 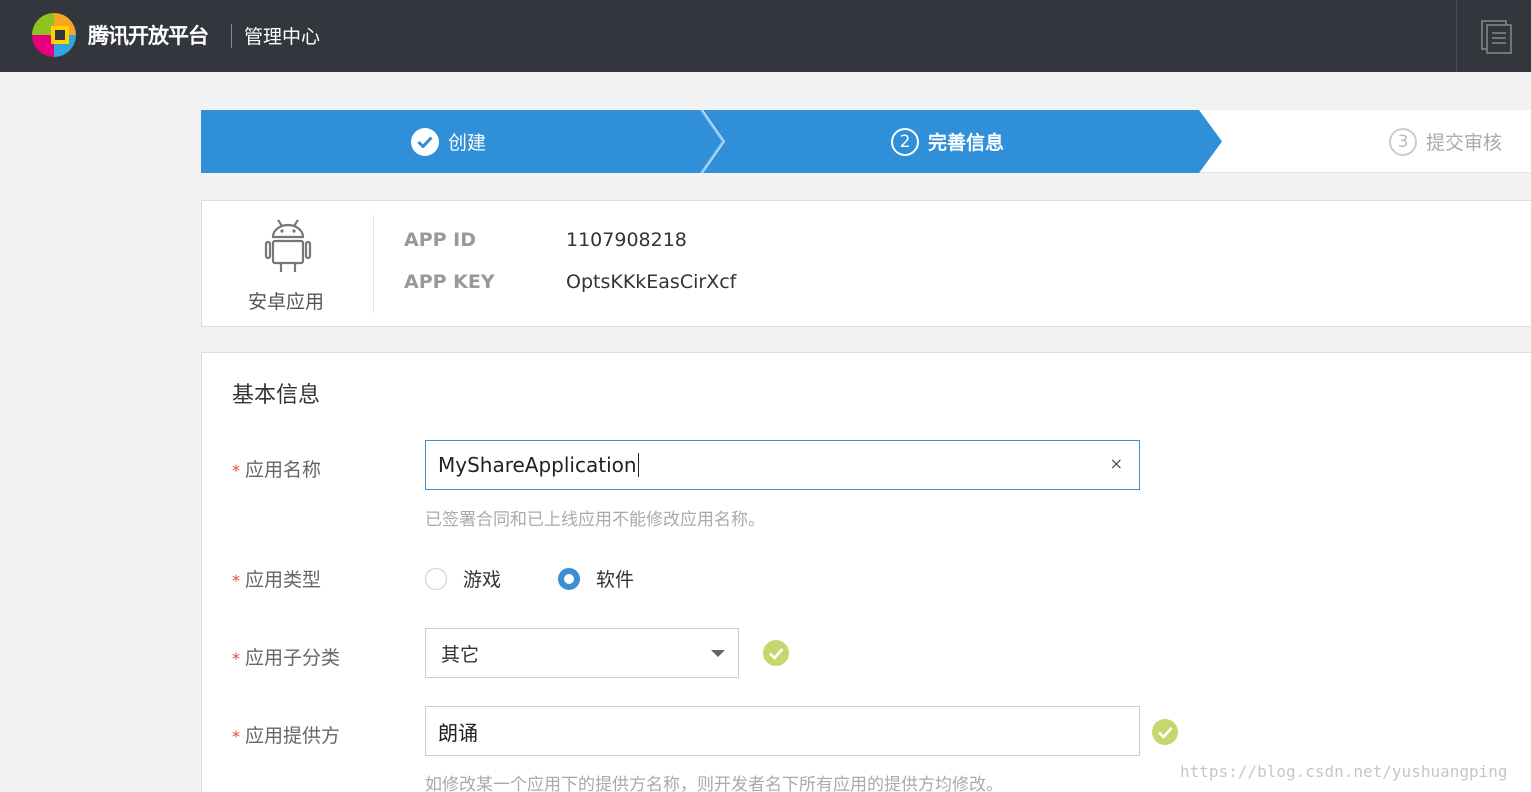 What do you see at coordinates (1456, 36) in the screenshot?
I see `topbar-divider` at bounding box center [1456, 36].